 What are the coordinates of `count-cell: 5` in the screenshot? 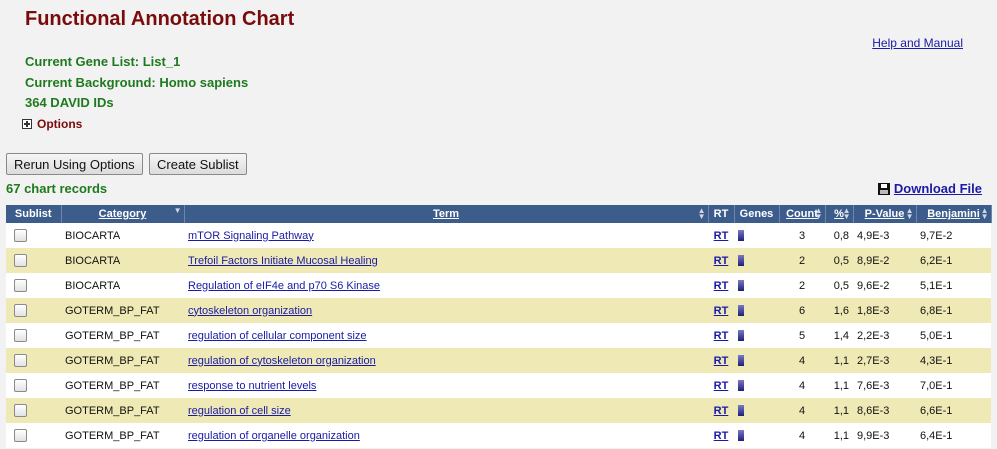 It's located at (802, 335).